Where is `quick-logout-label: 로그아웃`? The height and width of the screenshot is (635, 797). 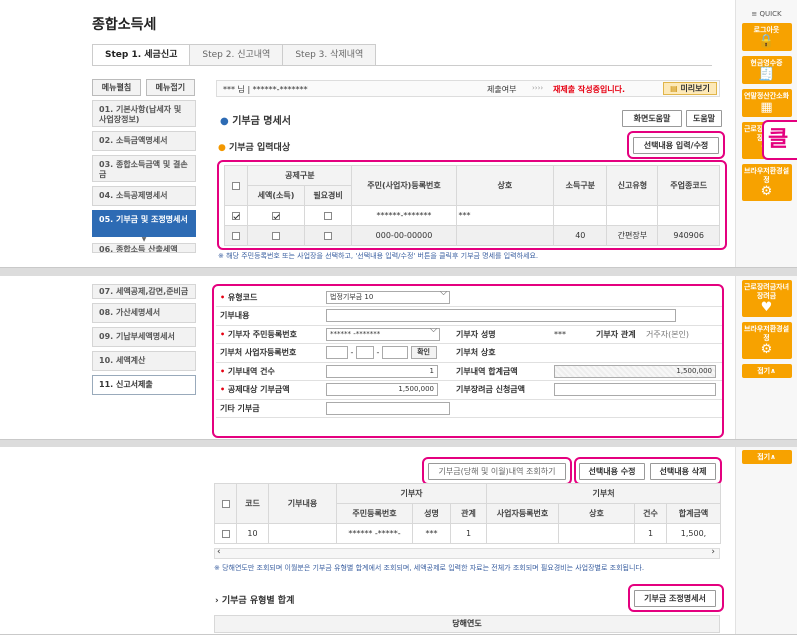 quick-logout-label: 로그아웃 is located at coordinates (766, 30).